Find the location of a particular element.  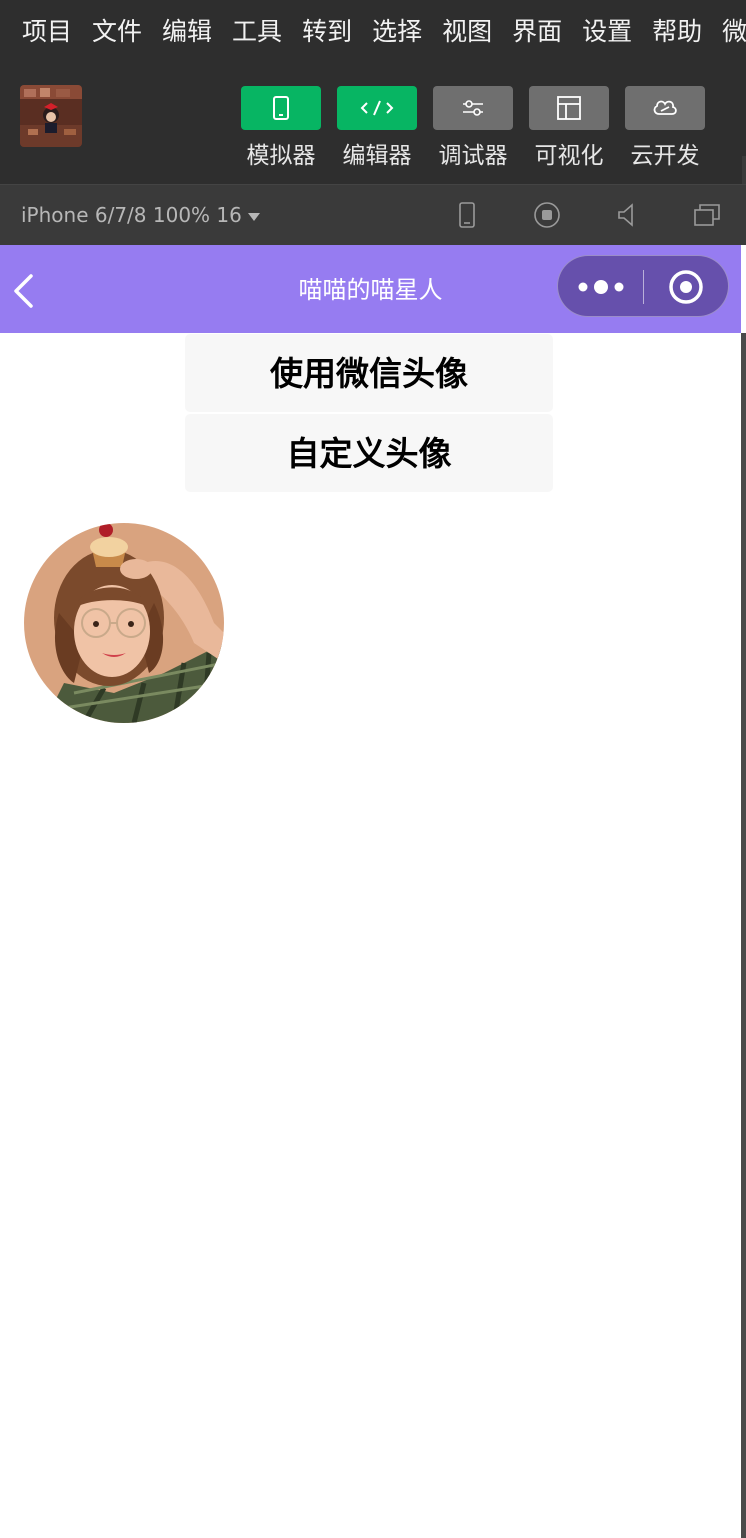

menu-help: 帮助 is located at coordinates (677, 32).